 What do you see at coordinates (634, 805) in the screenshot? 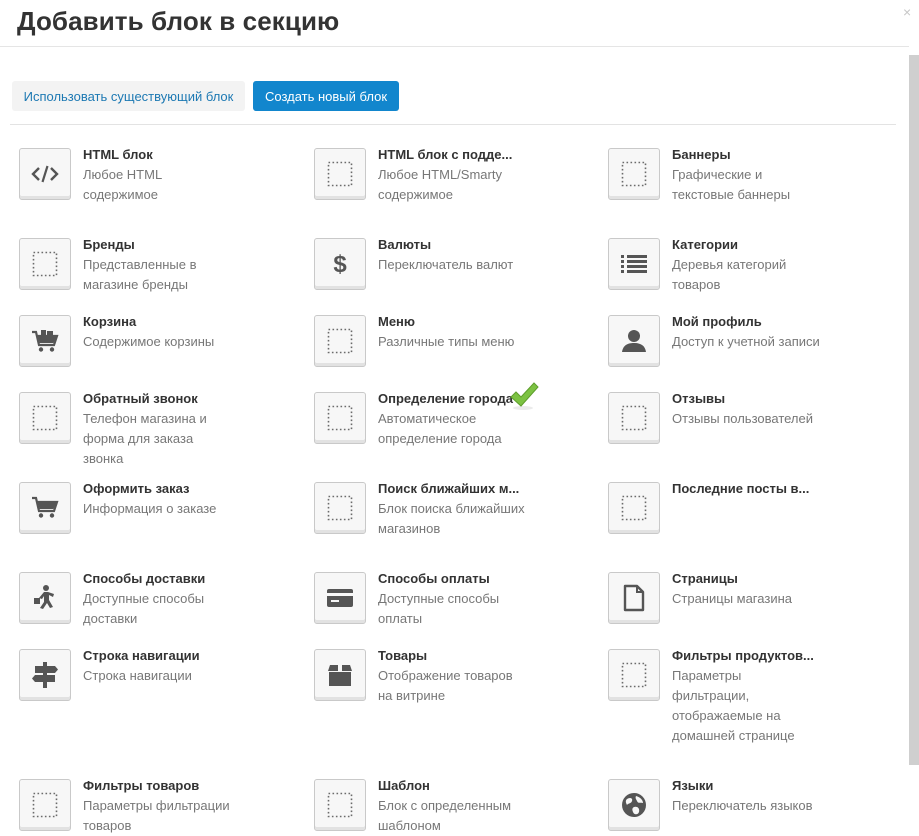
I see `globe-icon` at bounding box center [634, 805].